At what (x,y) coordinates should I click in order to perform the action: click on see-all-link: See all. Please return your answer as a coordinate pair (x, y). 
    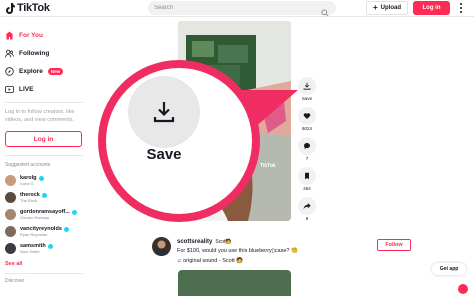
    Looking at the image, I should click on (51, 264).